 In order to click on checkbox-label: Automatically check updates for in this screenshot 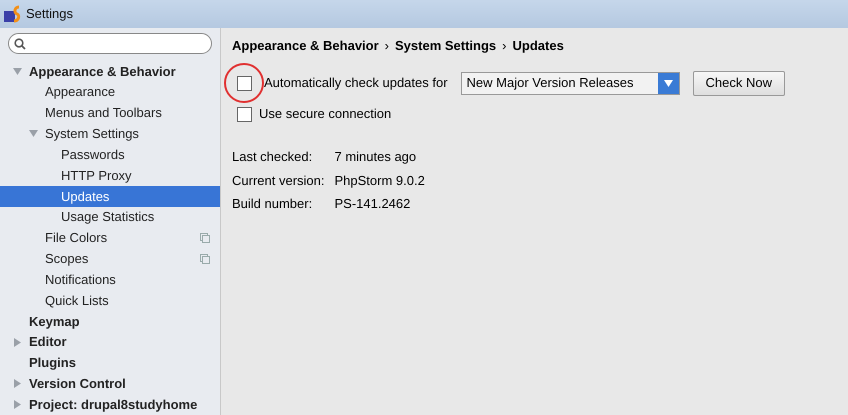, I will do `click(356, 83)`.